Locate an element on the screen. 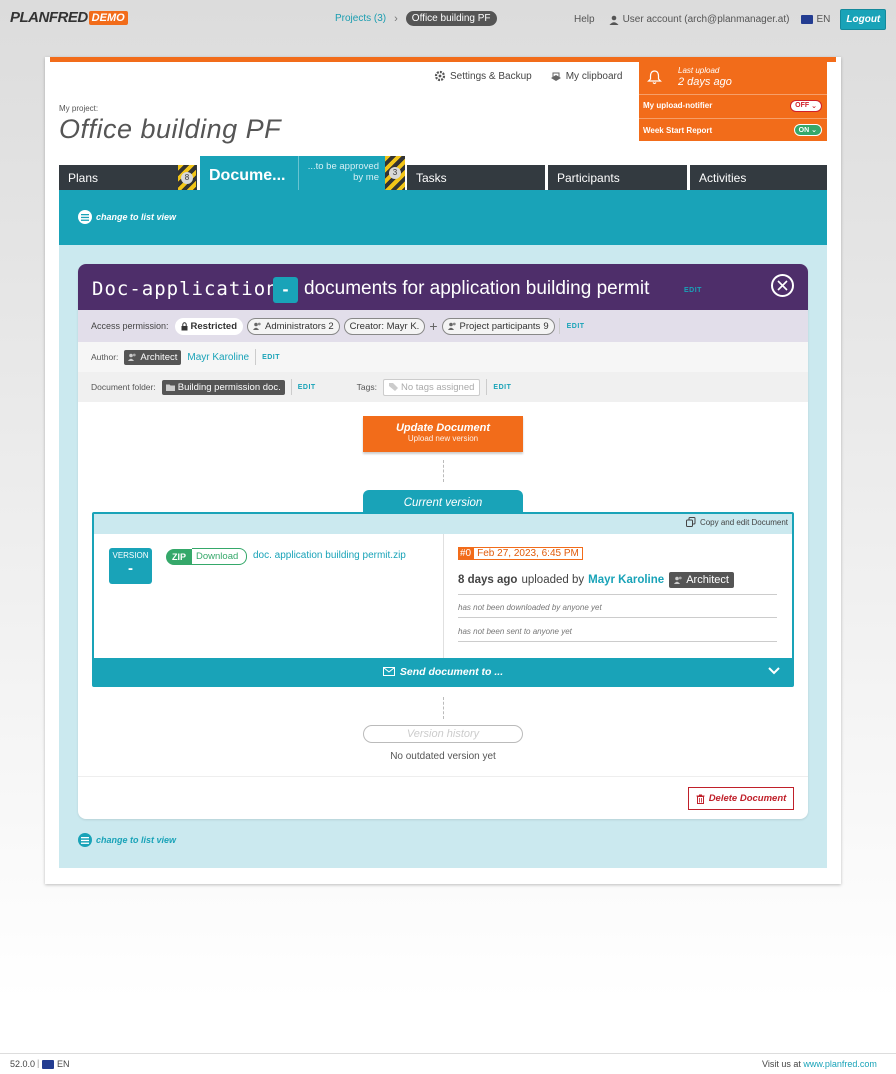 The height and width of the screenshot is (1074, 896). chevron-down-icon: ⌄ is located at coordinates (814, 130).